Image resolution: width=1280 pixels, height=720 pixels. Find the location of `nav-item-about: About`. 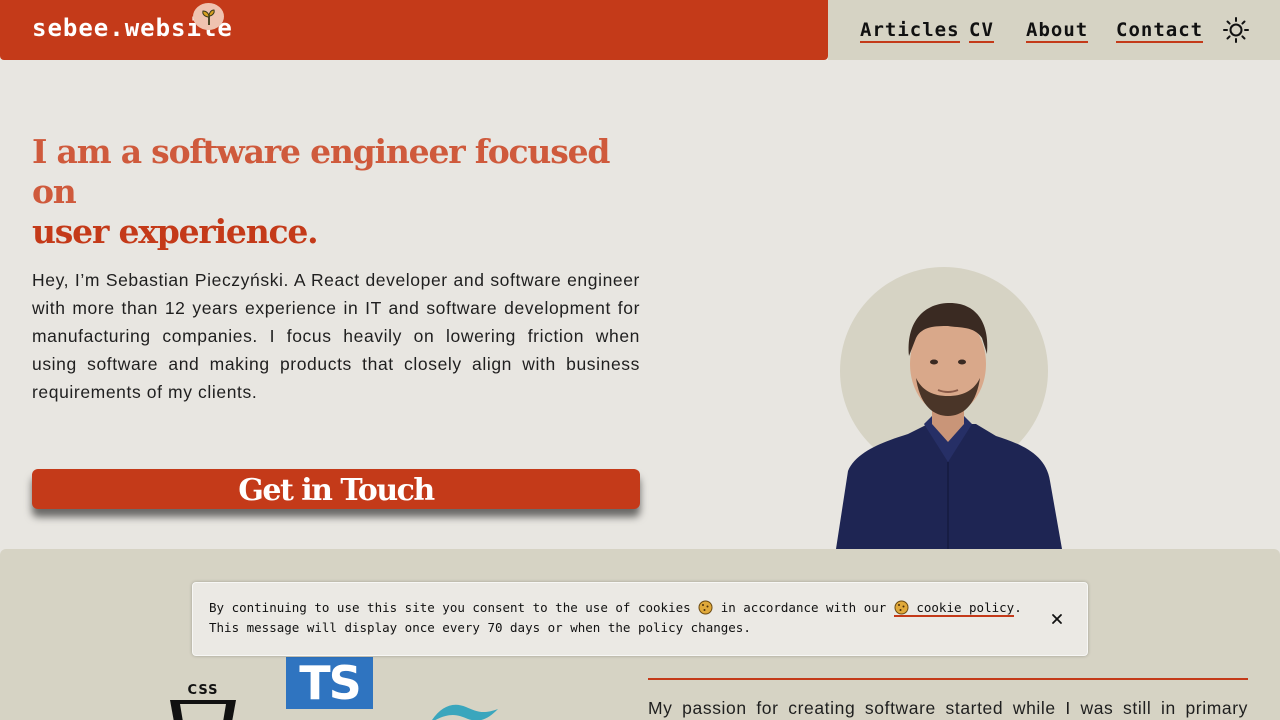

nav-item-about: About is located at coordinates (1057, 31).